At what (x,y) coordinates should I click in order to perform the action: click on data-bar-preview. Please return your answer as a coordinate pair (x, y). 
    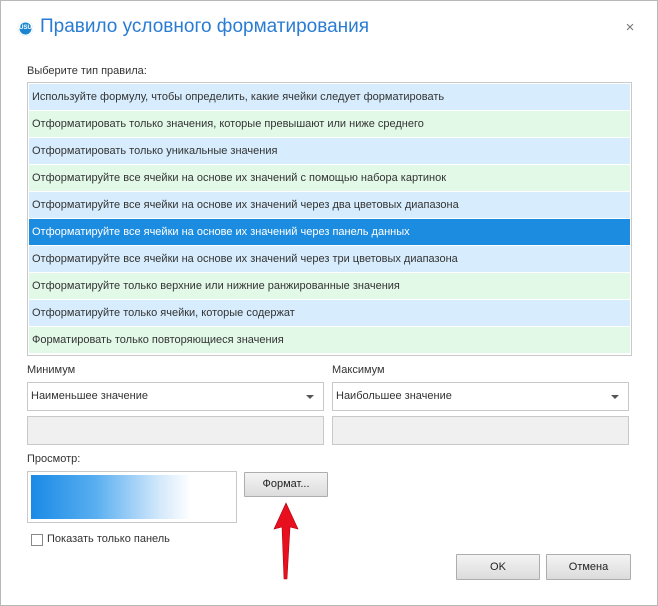
    Looking at the image, I should click on (132, 497).